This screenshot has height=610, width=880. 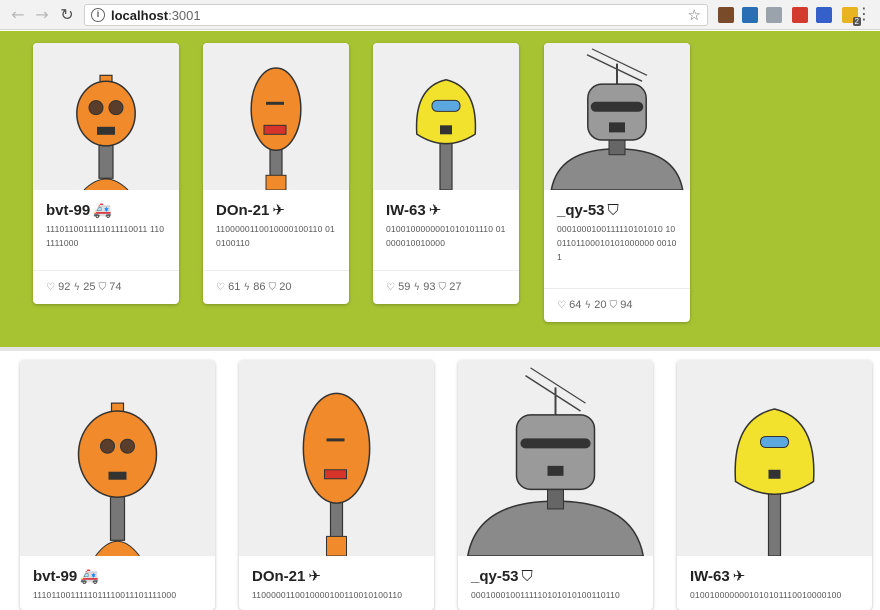 What do you see at coordinates (18, 15) in the screenshot?
I see `back-arrow-icon: ←` at bounding box center [18, 15].